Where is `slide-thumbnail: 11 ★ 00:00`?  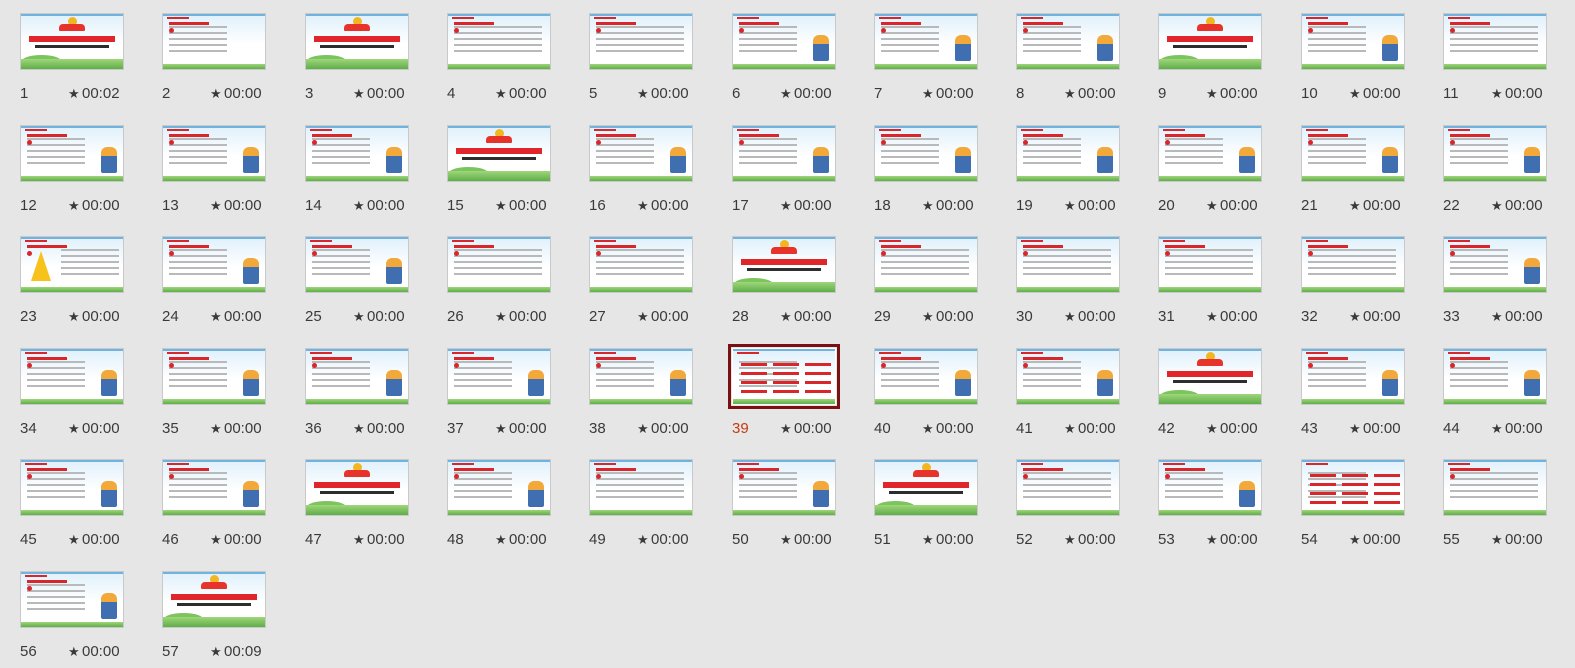 slide-thumbnail: 11 ★ 00:00 is located at coordinates (1506, 60).